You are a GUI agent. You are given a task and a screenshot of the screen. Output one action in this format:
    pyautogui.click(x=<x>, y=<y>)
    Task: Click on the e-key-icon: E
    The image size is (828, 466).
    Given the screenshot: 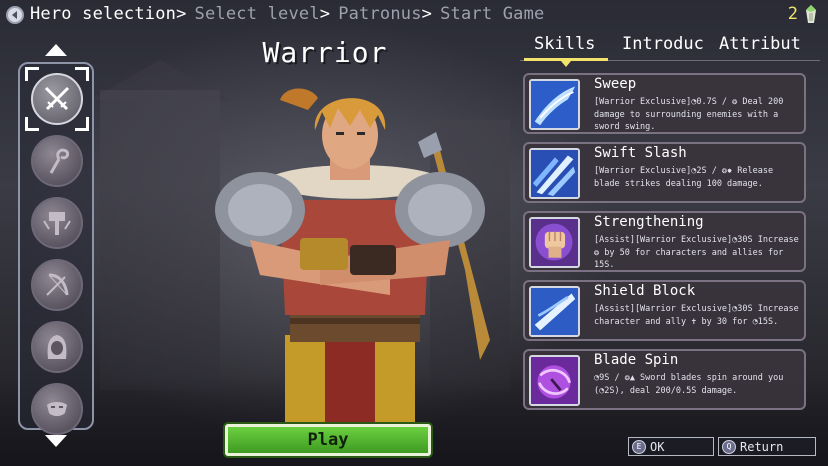 What is the action you would take?
    pyautogui.click(x=639, y=446)
    